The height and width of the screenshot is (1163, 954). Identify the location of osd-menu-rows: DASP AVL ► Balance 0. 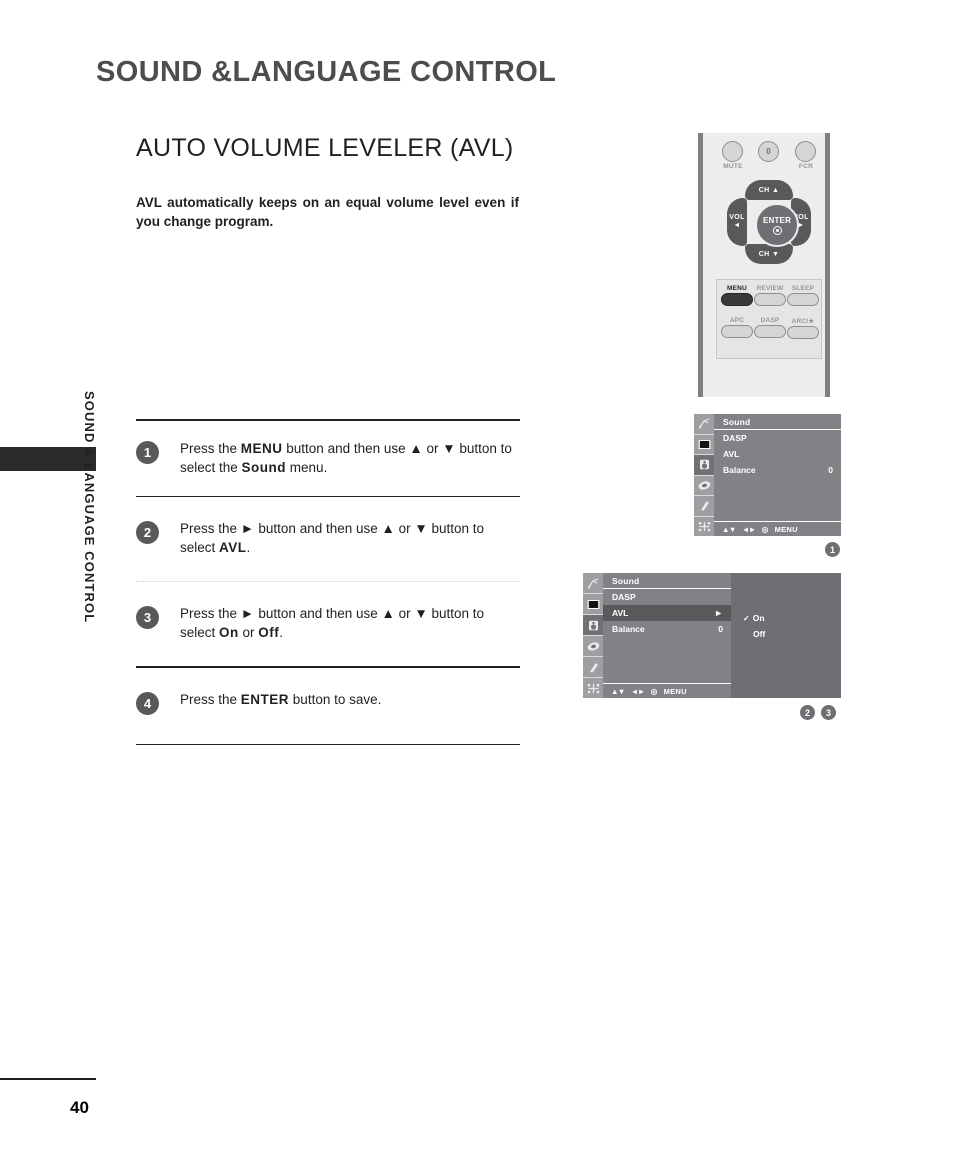
(667, 613).